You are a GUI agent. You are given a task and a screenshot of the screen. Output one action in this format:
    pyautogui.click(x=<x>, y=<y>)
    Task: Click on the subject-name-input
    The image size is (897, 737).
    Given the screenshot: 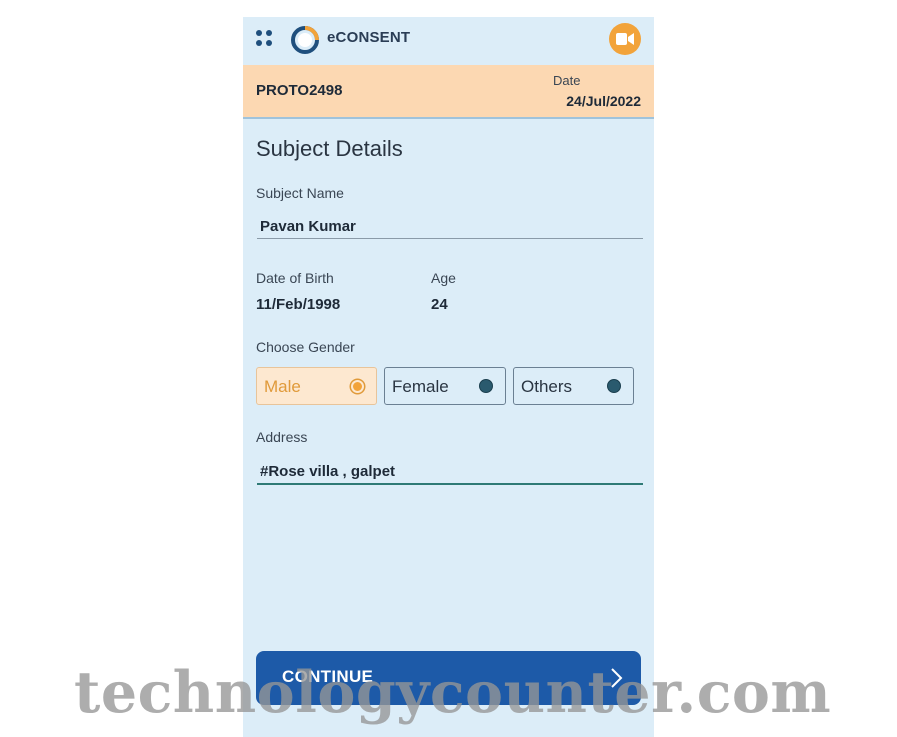 What is the action you would take?
    pyautogui.click(x=450, y=226)
    